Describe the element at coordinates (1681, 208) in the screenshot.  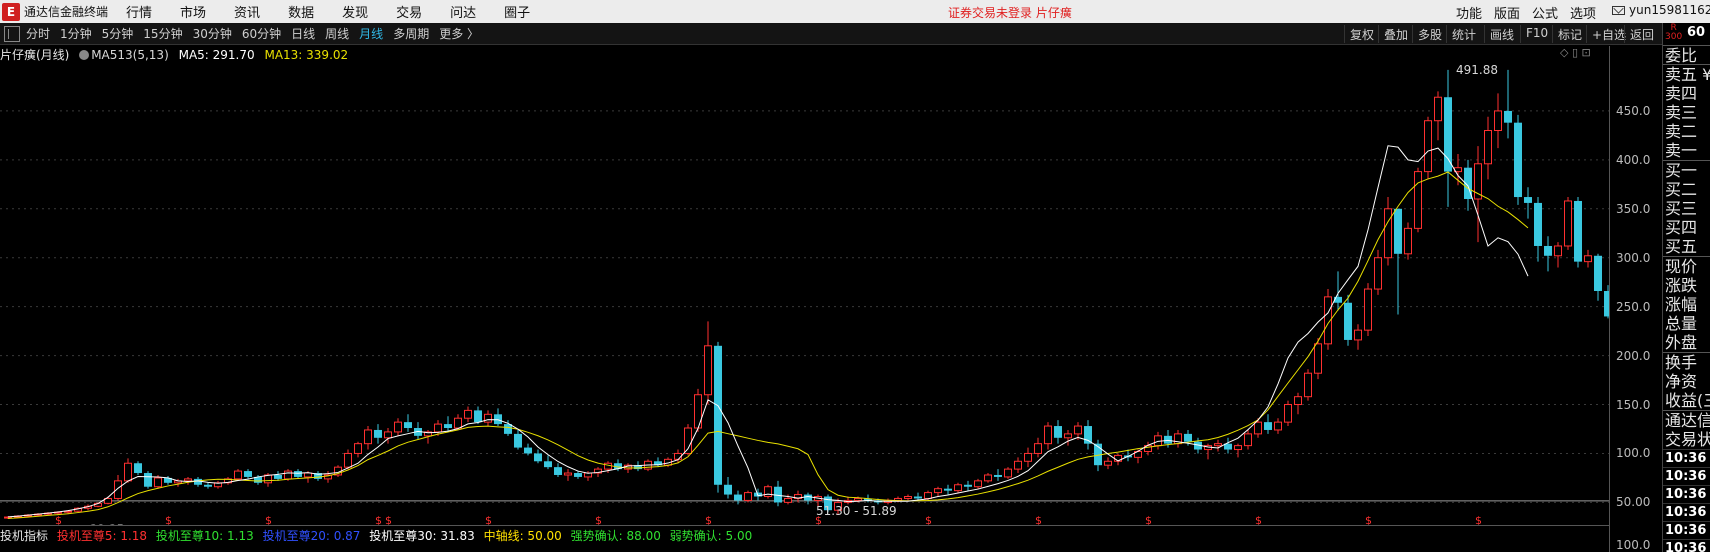
I see `bid-3-label: 买三` at that location.